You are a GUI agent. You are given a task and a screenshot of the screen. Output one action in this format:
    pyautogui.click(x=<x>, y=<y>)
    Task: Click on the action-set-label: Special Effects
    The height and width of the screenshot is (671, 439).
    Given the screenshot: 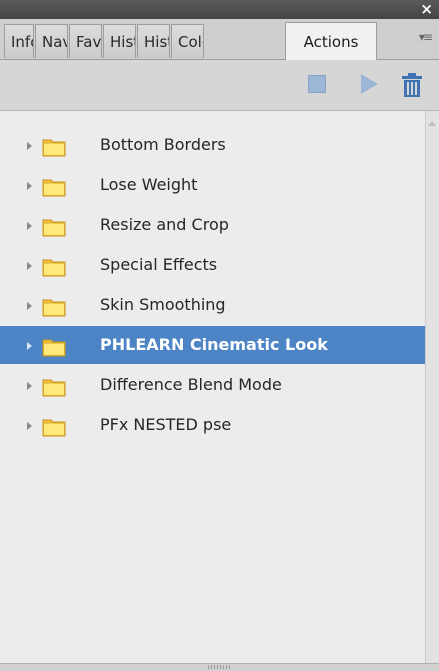 What is the action you would take?
    pyautogui.click(x=159, y=264)
    